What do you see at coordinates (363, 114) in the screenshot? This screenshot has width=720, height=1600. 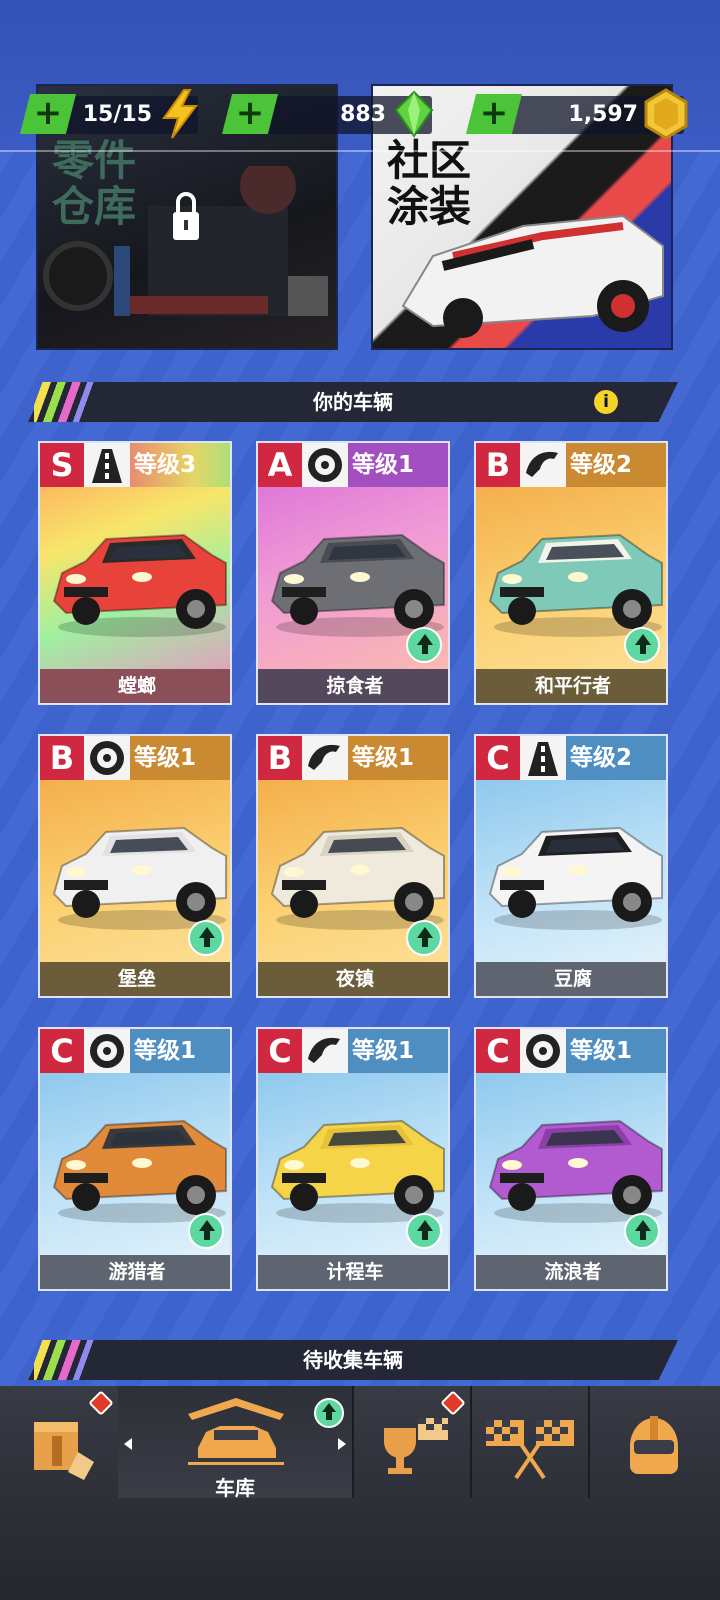 I see `gem-value: 883` at bounding box center [363, 114].